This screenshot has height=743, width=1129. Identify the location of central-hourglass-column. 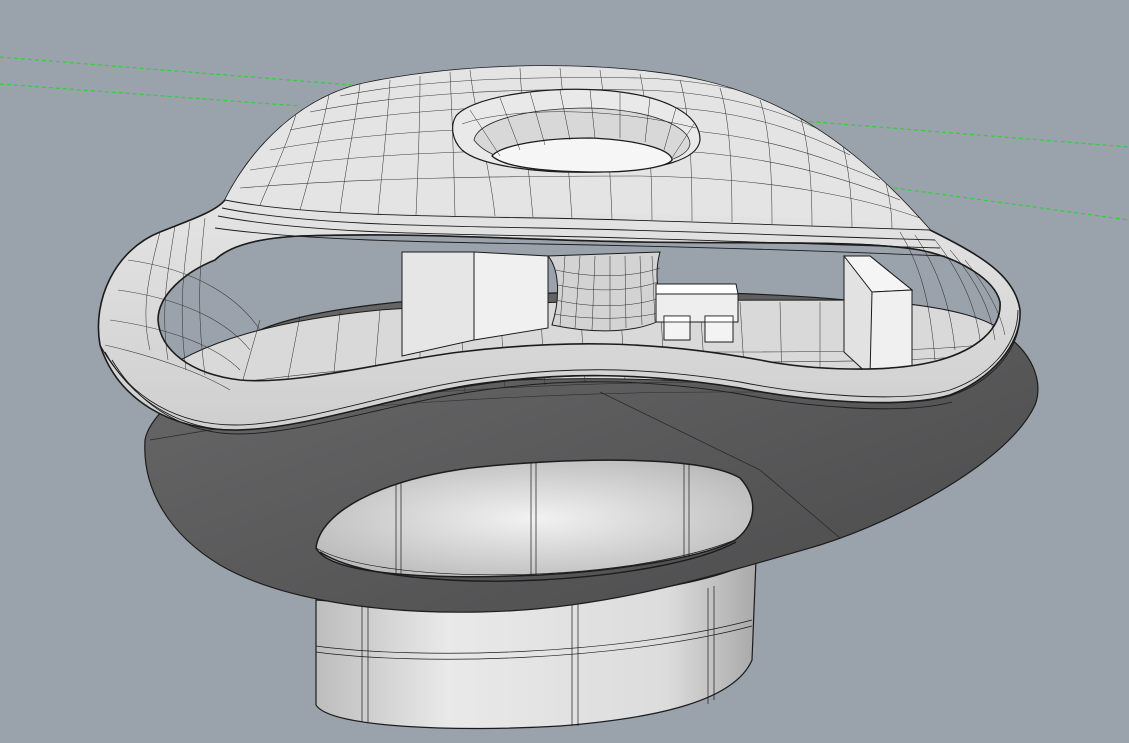
(606, 291).